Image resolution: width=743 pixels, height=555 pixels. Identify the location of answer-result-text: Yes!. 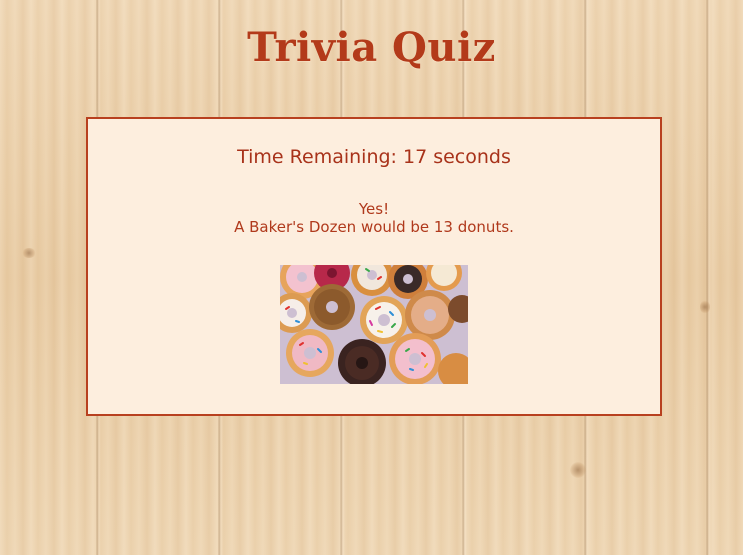
(374, 209).